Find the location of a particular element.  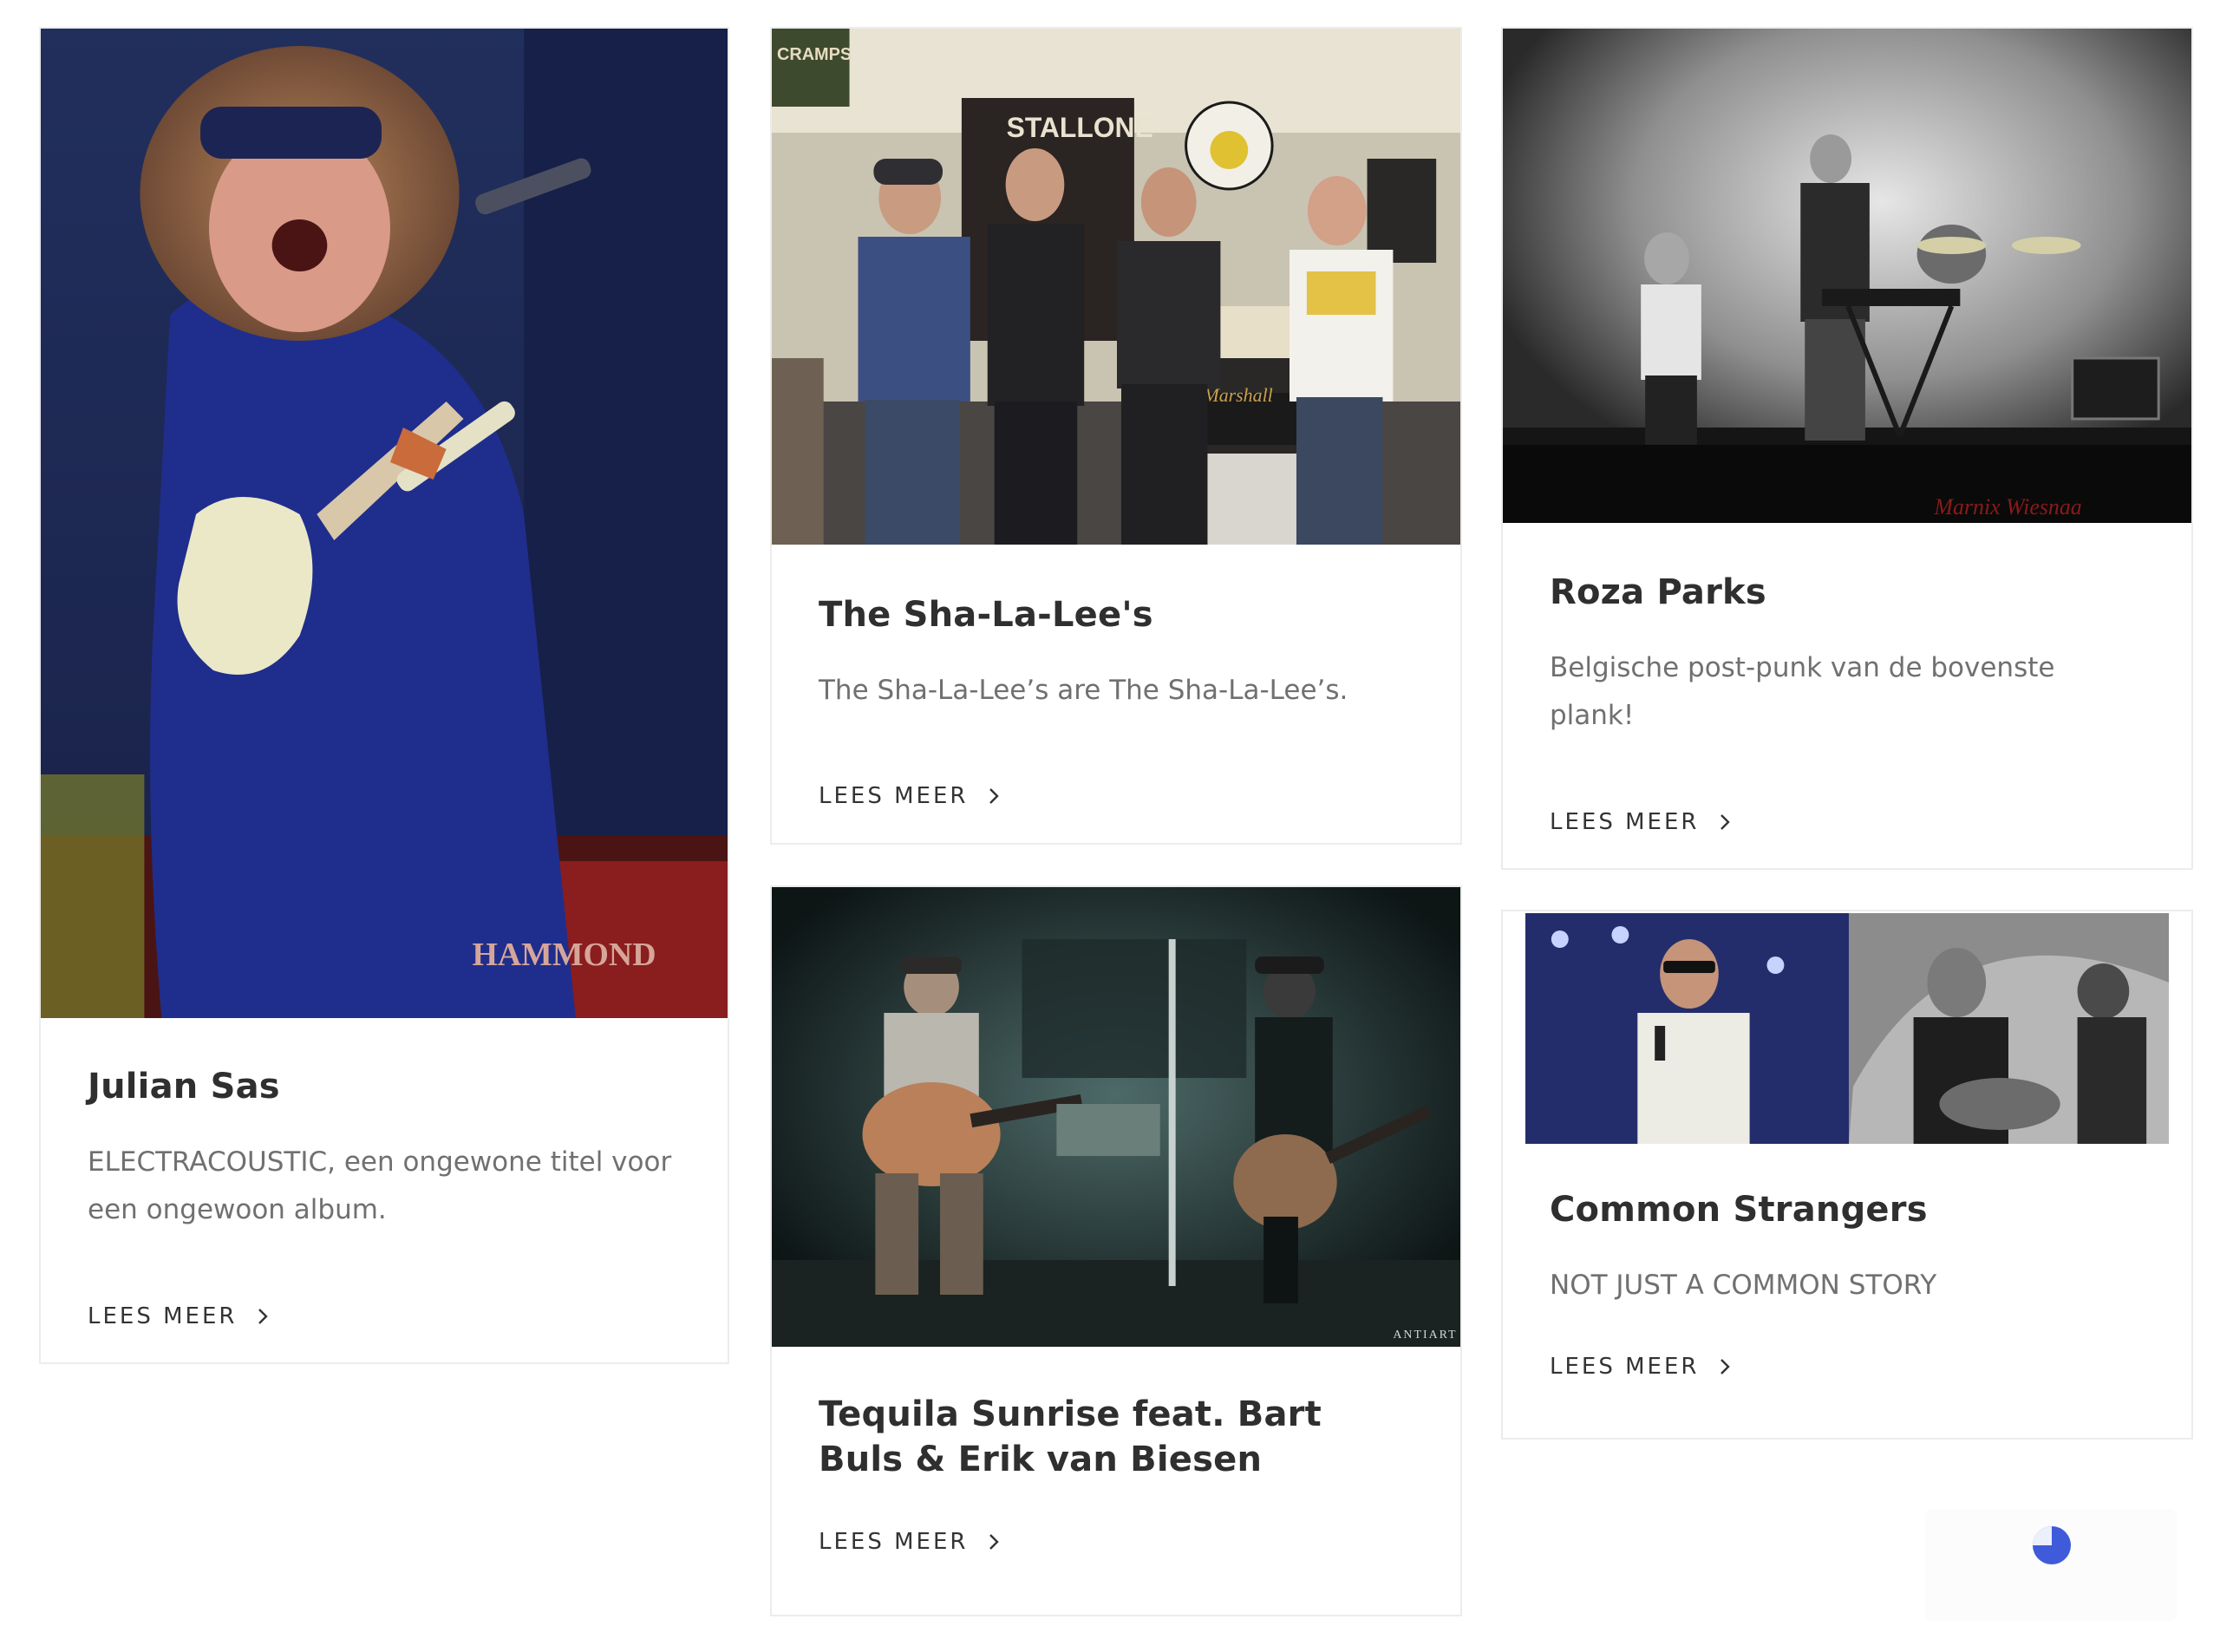

post-title: Common Strangers is located at coordinates (1847, 1209).